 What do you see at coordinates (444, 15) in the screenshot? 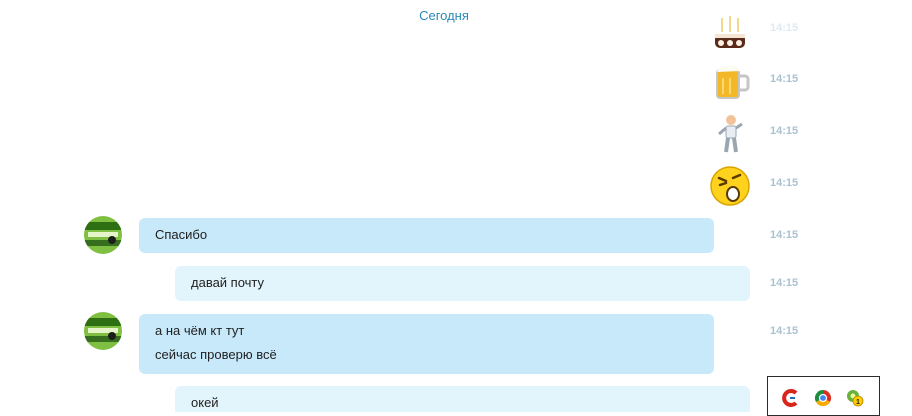
I see `date-divider: Сегодня` at bounding box center [444, 15].